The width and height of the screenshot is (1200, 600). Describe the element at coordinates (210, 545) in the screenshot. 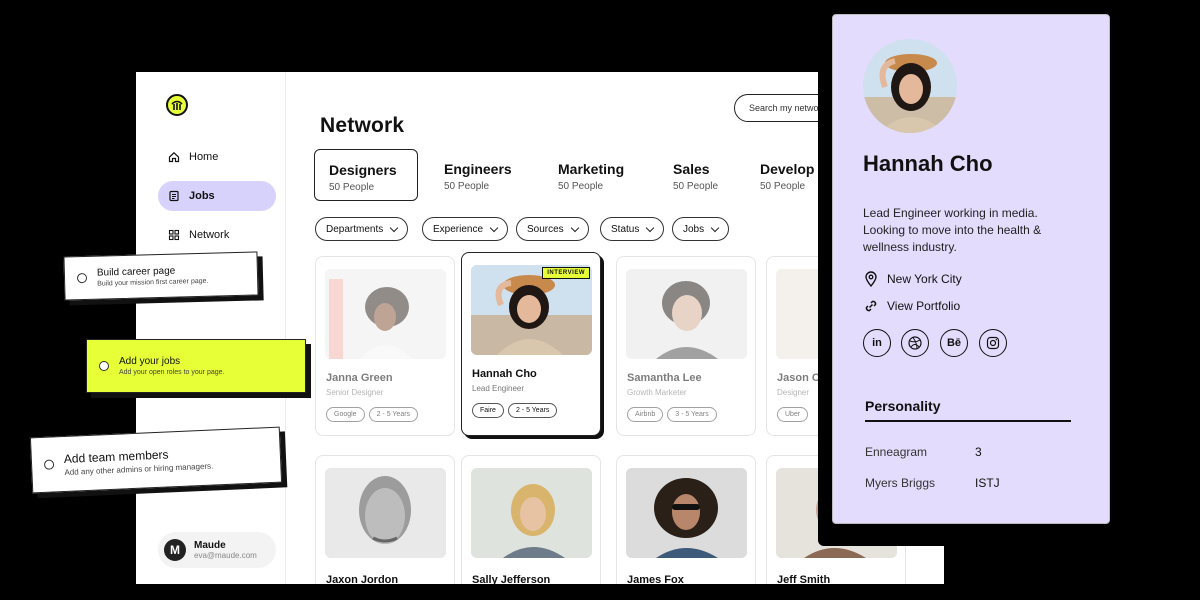

I see `user-name: Maude` at that location.